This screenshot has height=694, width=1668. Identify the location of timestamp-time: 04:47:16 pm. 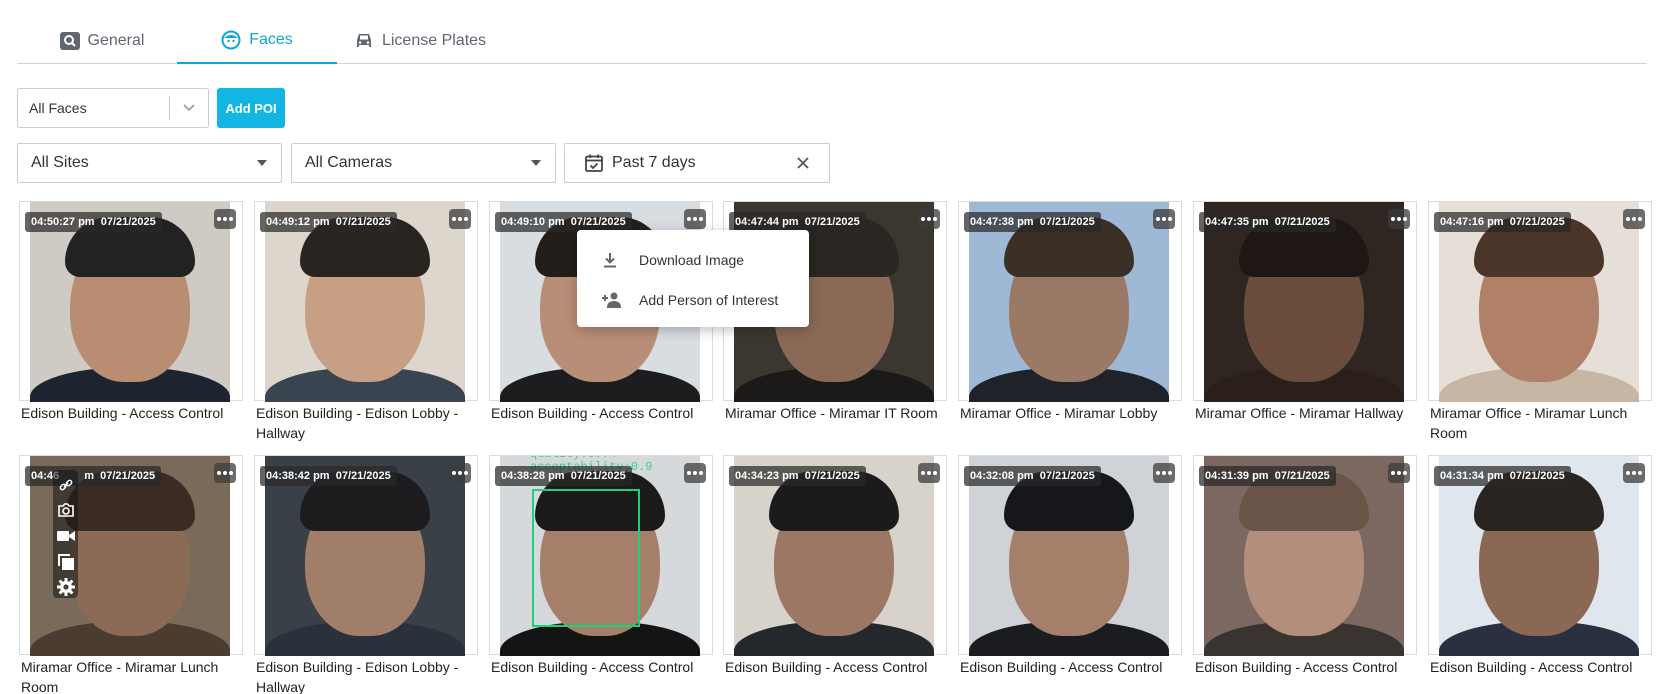
(1472, 222).